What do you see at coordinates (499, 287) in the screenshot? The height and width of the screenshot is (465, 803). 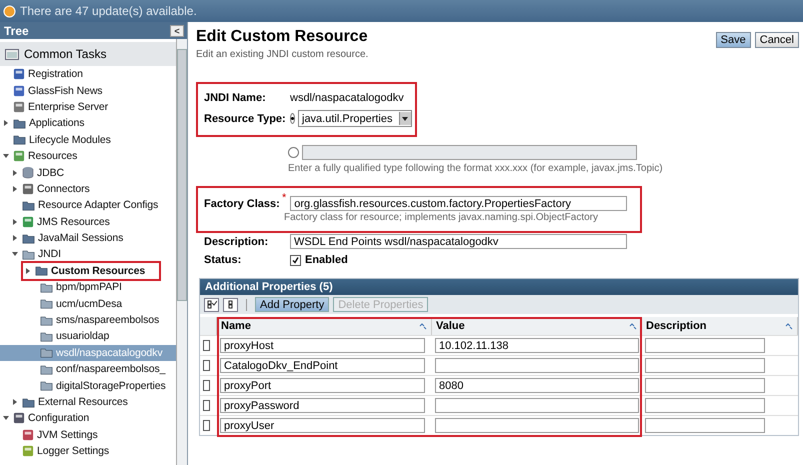 I see `table-title: Additional Properties (5)` at bounding box center [499, 287].